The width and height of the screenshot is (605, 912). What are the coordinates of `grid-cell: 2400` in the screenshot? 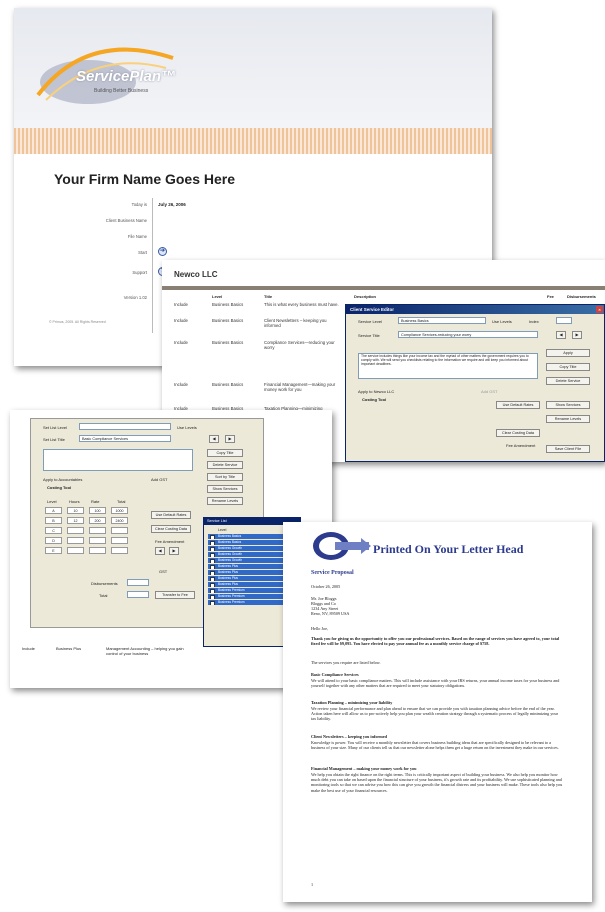 It's located at (119, 520).